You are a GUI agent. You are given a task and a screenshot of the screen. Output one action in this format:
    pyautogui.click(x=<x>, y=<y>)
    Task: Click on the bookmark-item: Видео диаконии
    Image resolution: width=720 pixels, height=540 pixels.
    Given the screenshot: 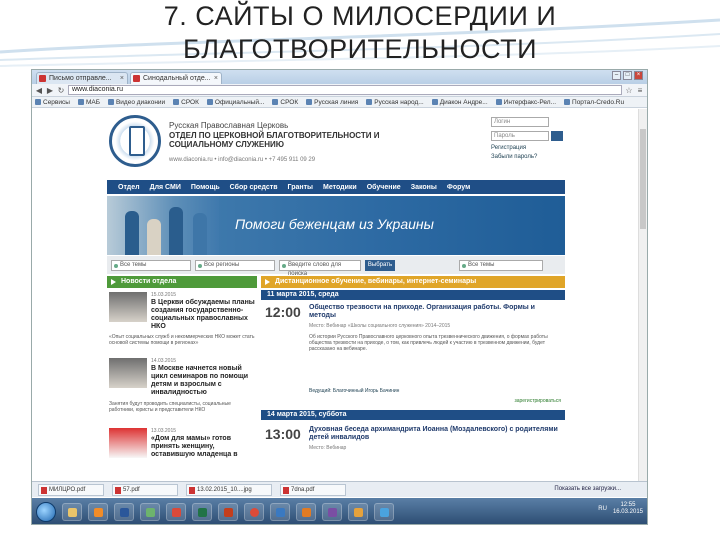 What is the action you would take?
    pyautogui.click(x=136, y=102)
    